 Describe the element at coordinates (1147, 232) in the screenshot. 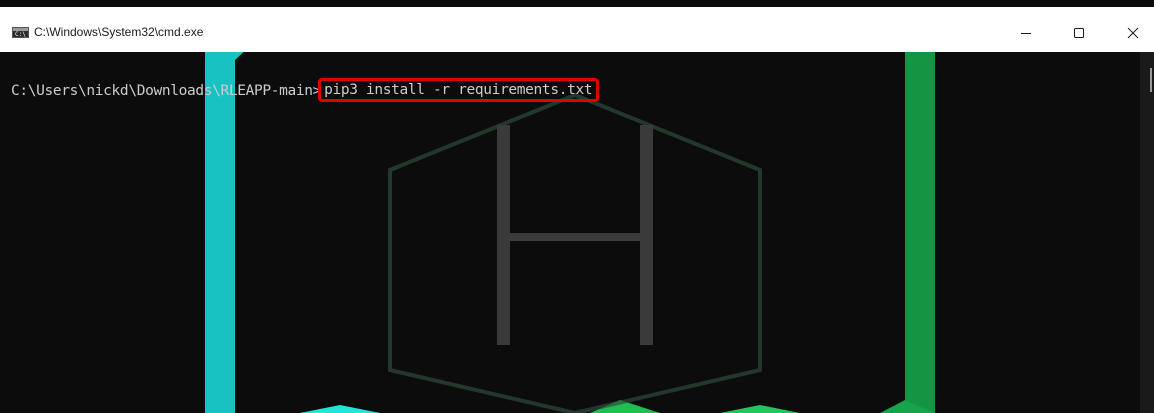

I see `scrollbar-track` at that location.